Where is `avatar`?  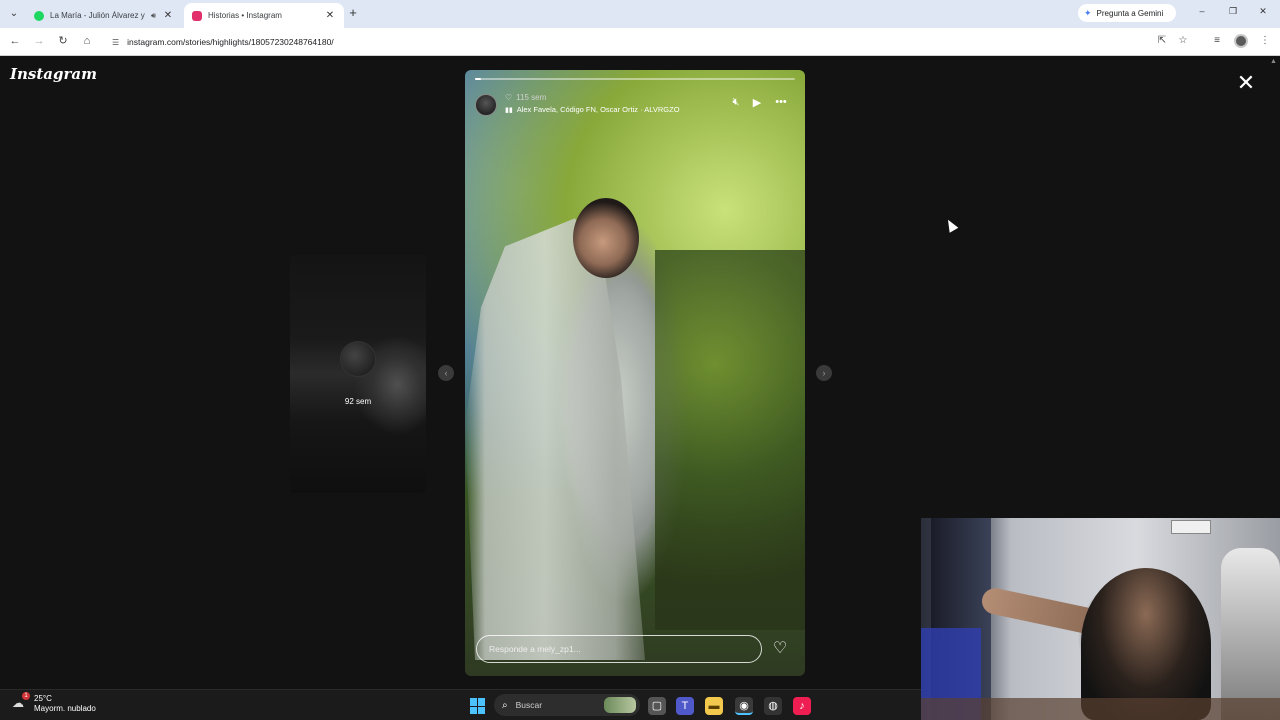 avatar is located at coordinates (486, 105).